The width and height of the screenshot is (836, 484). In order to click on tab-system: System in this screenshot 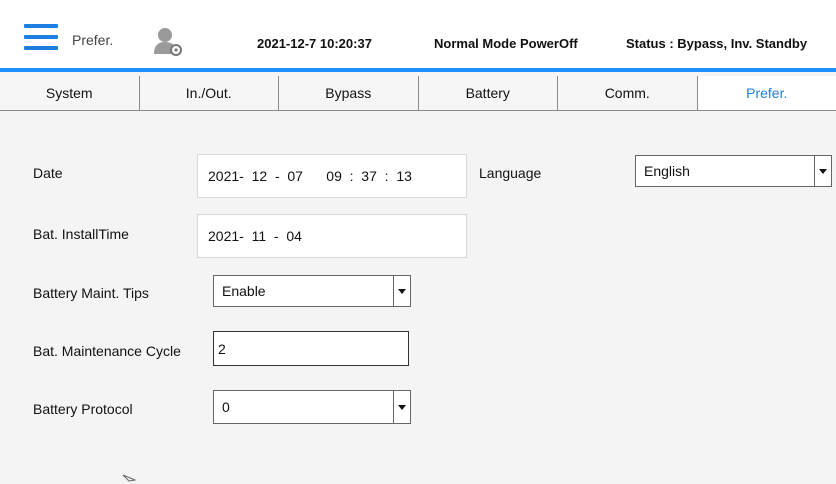, I will do `click(70, 93)`.